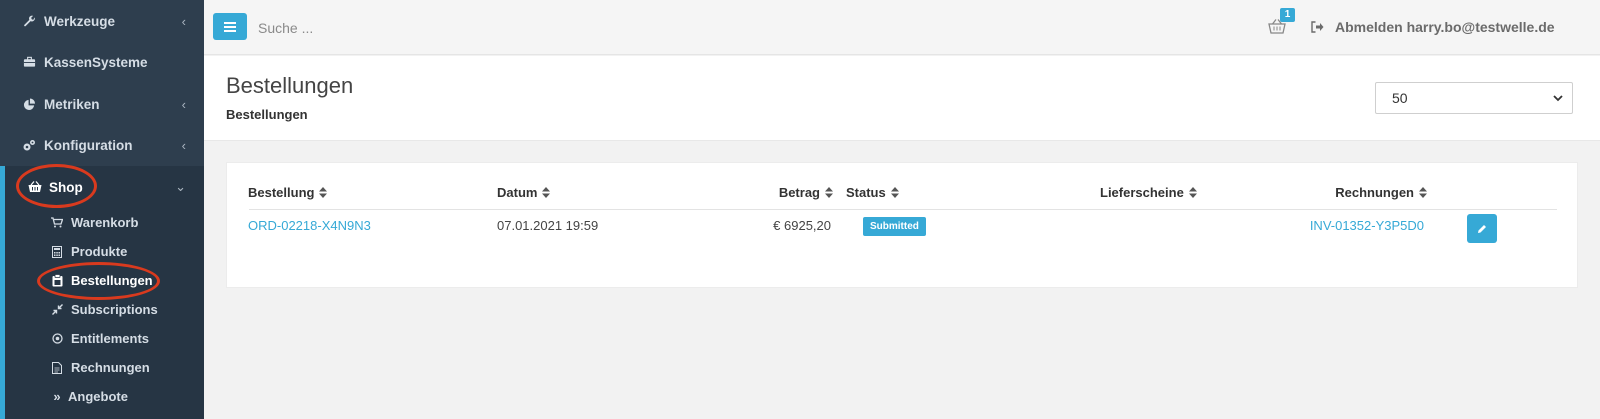 This screenshot has height=419, width=1600. What do you see at coordinates (29, 104) in the screenshot?
I see `pie-chart-icon` at bounding box center [29, 104].